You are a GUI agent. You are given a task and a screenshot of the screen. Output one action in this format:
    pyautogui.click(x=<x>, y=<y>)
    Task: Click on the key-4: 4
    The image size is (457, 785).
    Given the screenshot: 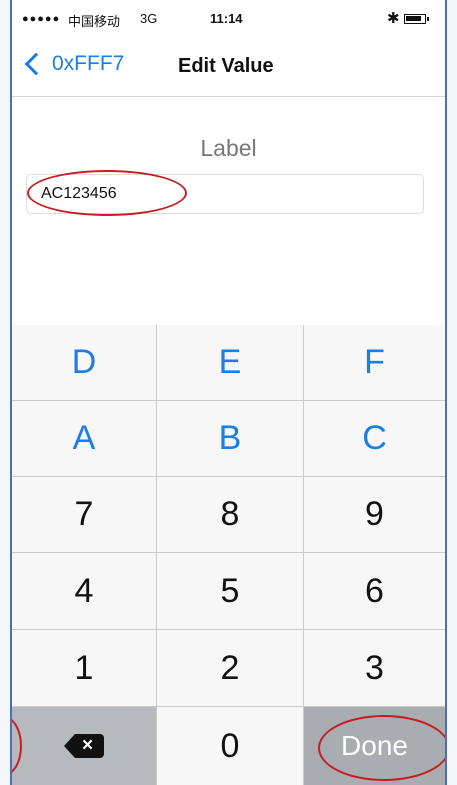 What is the action you would take?
    pyautogui.click(x=84, y=591)
    